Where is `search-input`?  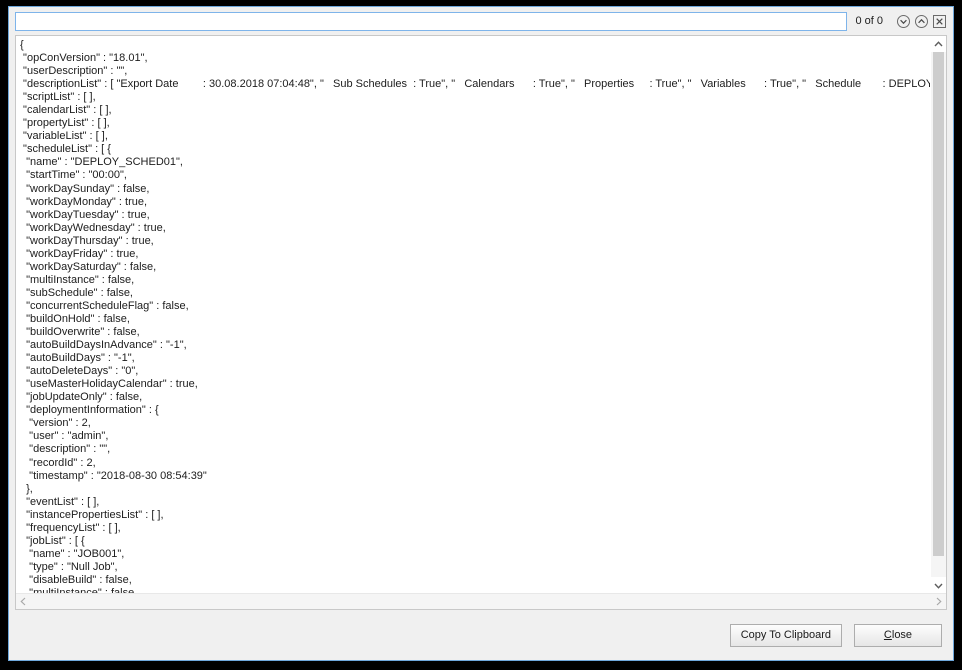
search-input is located at coordinates (431, 21).